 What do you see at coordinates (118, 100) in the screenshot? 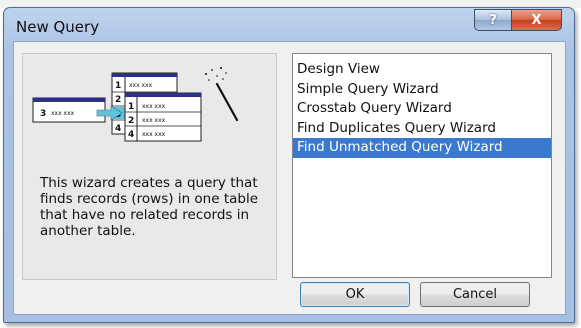
I see `back-row-2-number: 2` at bounding box center [118, 100].